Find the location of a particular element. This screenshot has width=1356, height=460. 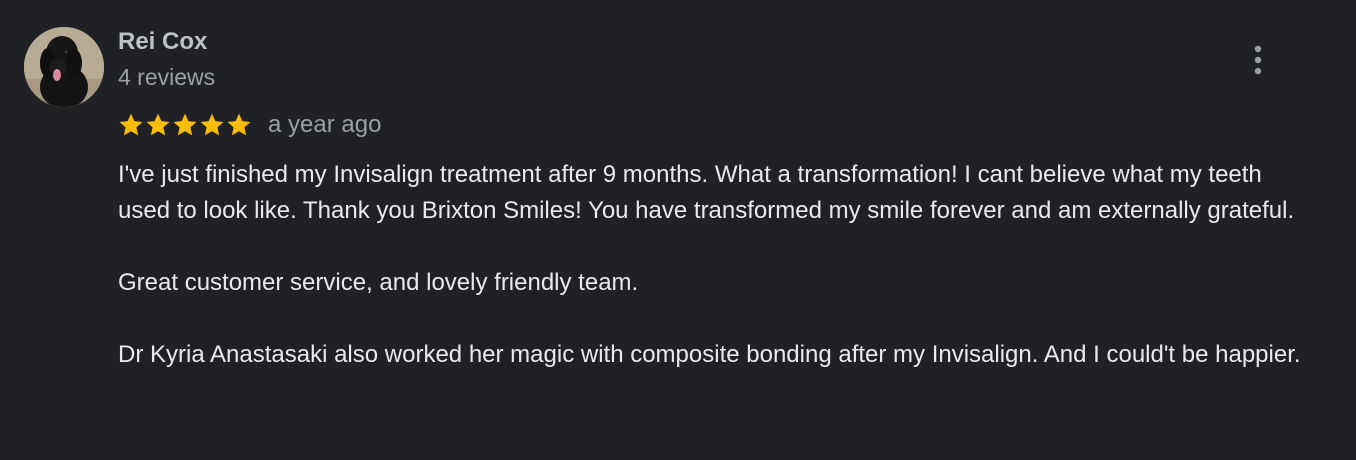

review-count: 4 reviews is located at coordinates (166, 77).